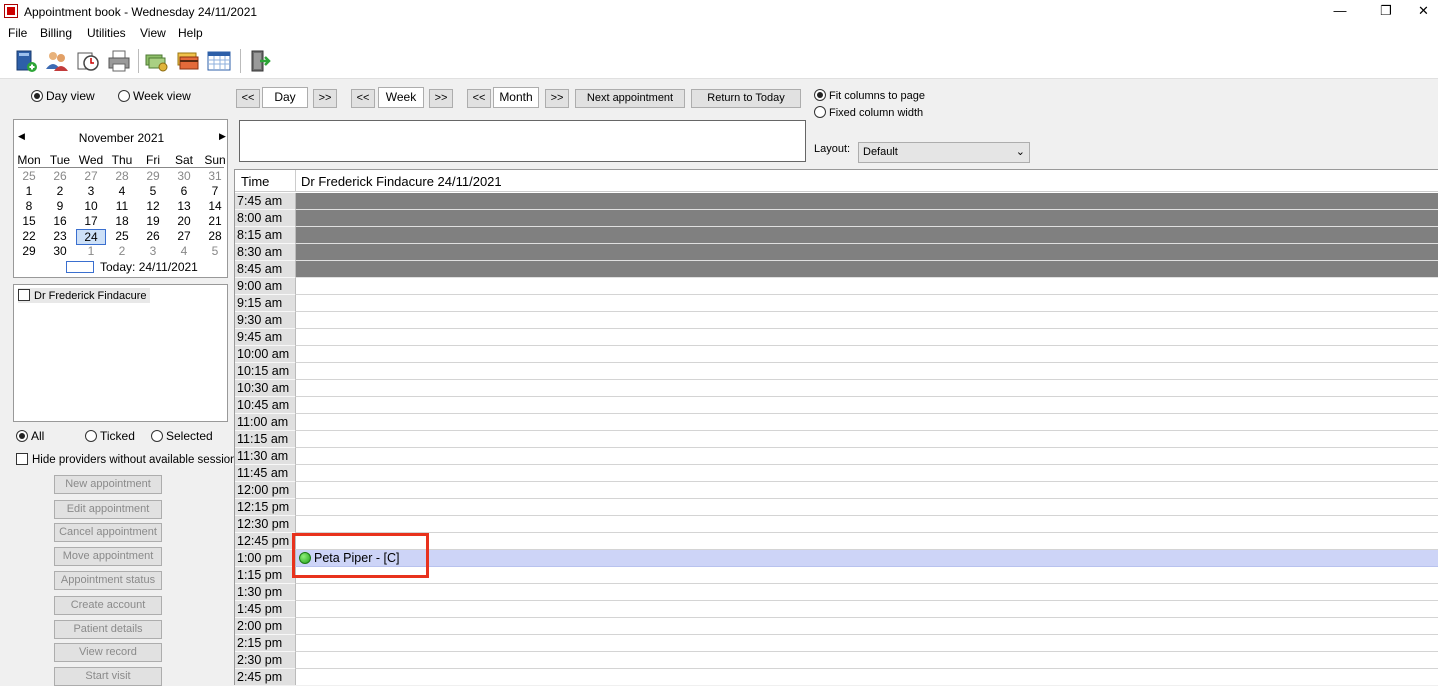 The width and height of the screenshot is (1438, 686). What do you see at coordinates (84, 295) in the screenshot?
I see `provider-item: Dr Frederick Findacure` at bounding box center [84, 295].